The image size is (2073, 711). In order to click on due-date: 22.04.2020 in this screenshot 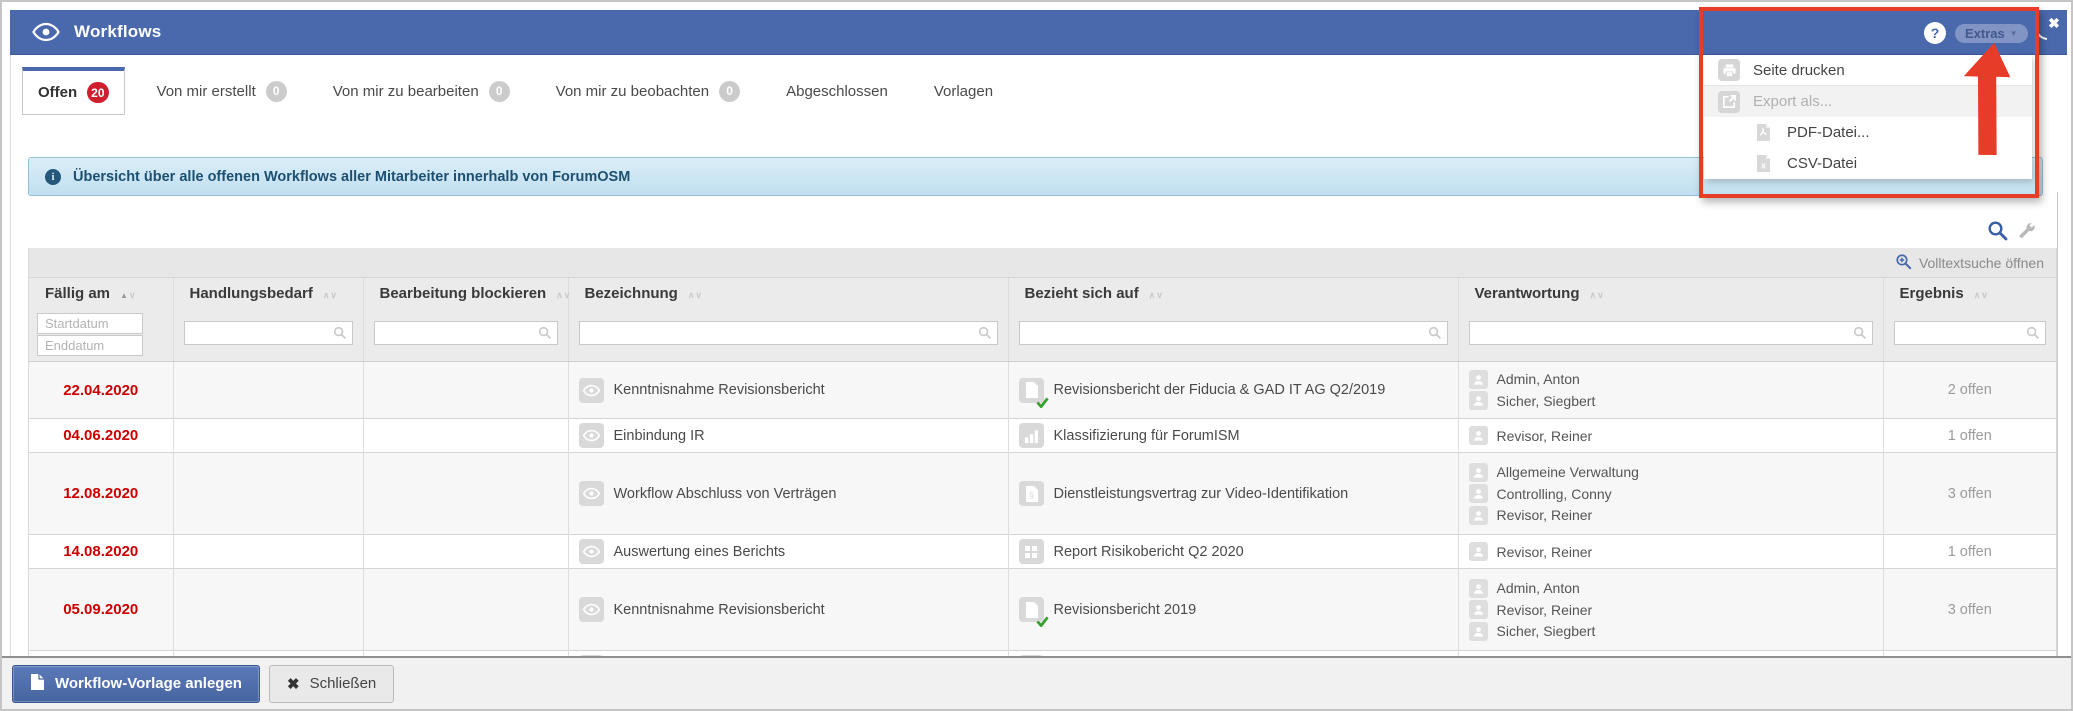, I will do `click(101, 390)`.